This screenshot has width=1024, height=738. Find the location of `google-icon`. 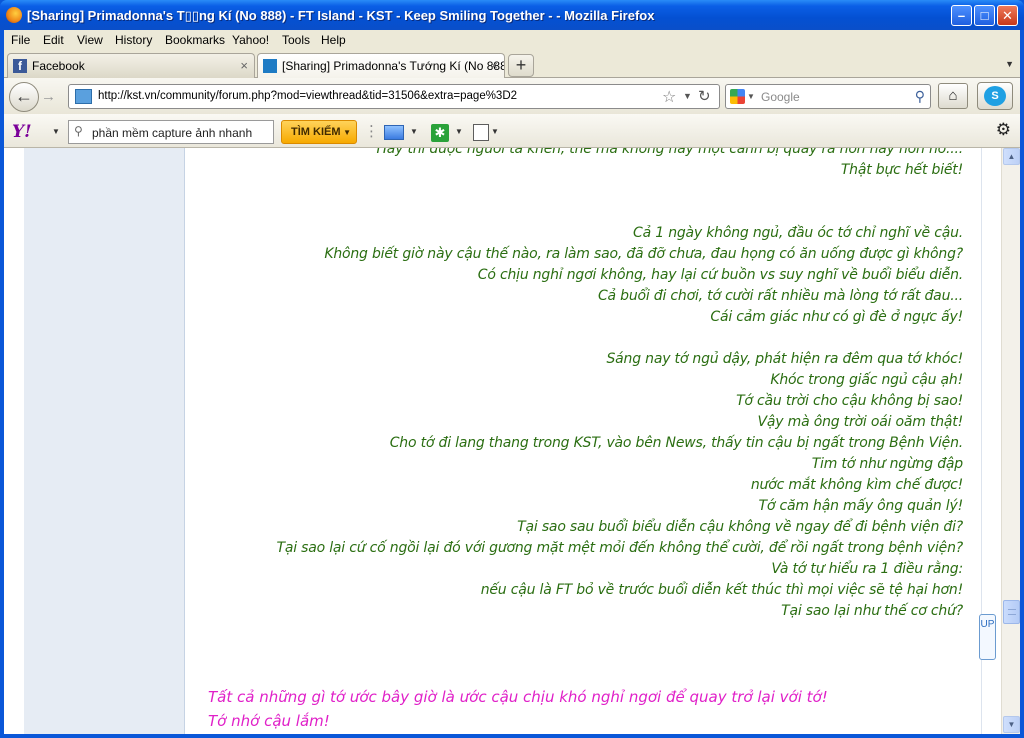

google-icon is located at coordinates (737, 96).